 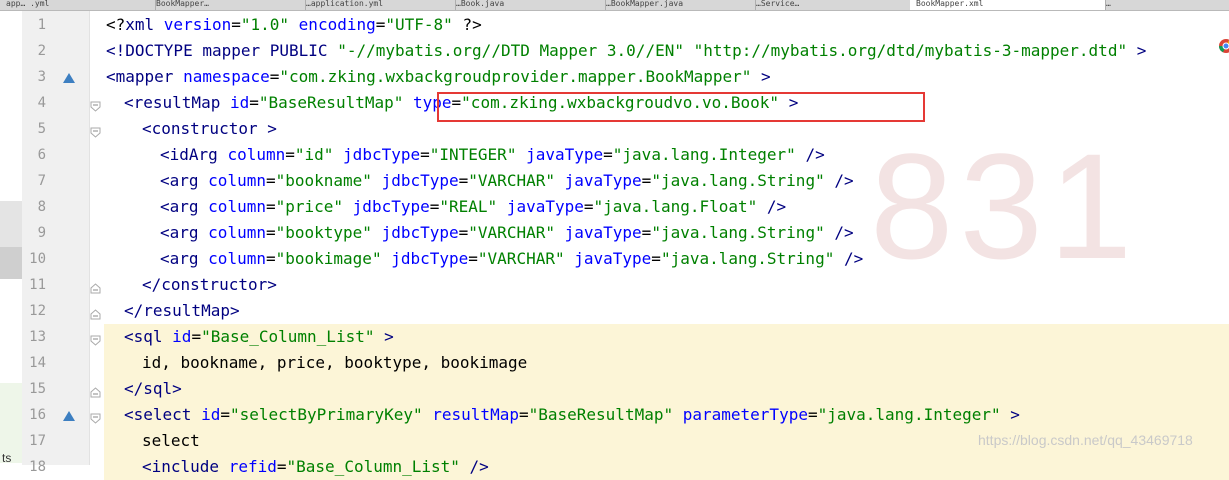 What do you see at coordinates (1008, 5) in the screenshot?
I see `editor-tab: BookMapper.xml` at bounding box center [1008, 5].